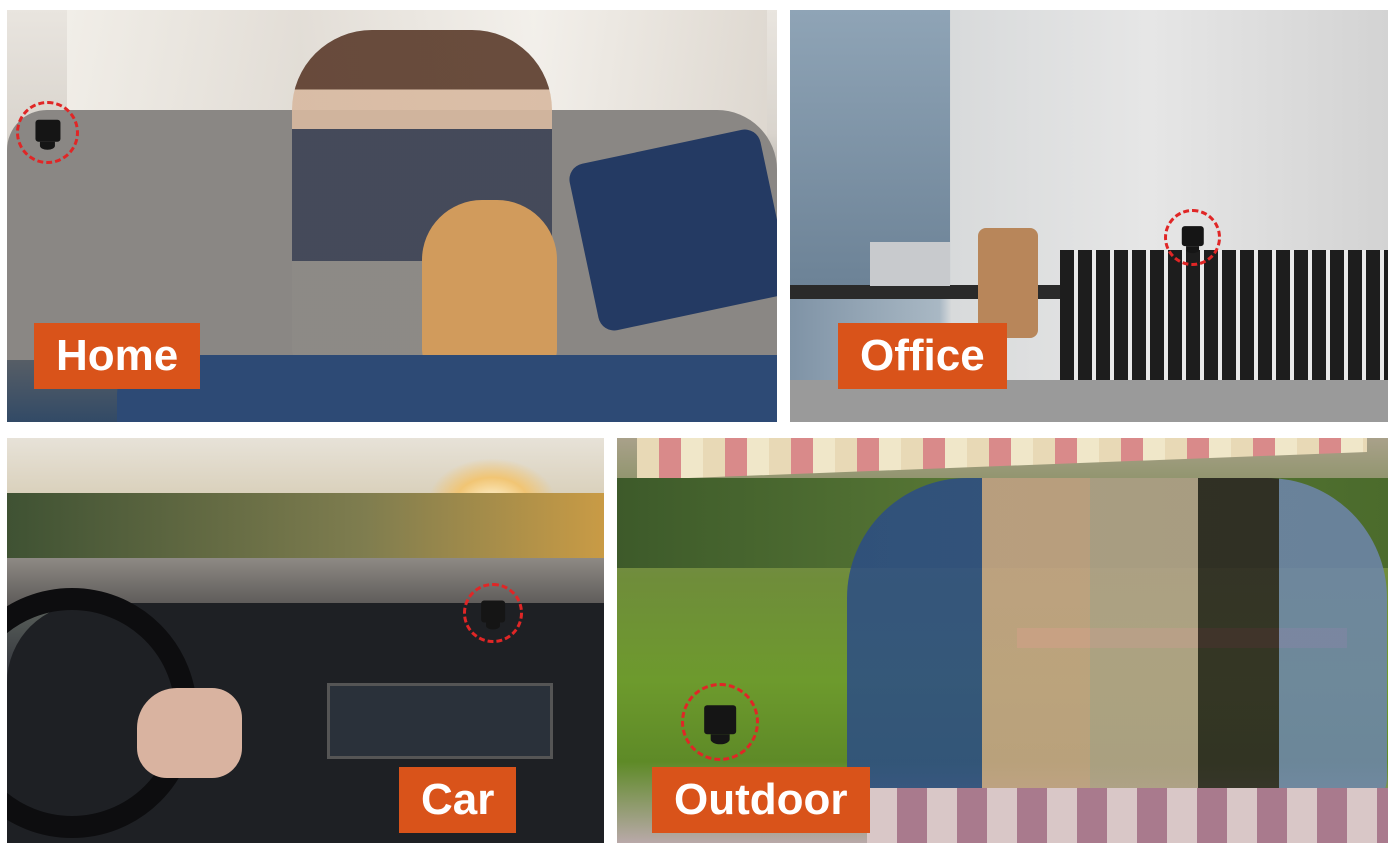 The image size is (1394, 843). I want to click on picnic-blanket, so click(1127, 815).